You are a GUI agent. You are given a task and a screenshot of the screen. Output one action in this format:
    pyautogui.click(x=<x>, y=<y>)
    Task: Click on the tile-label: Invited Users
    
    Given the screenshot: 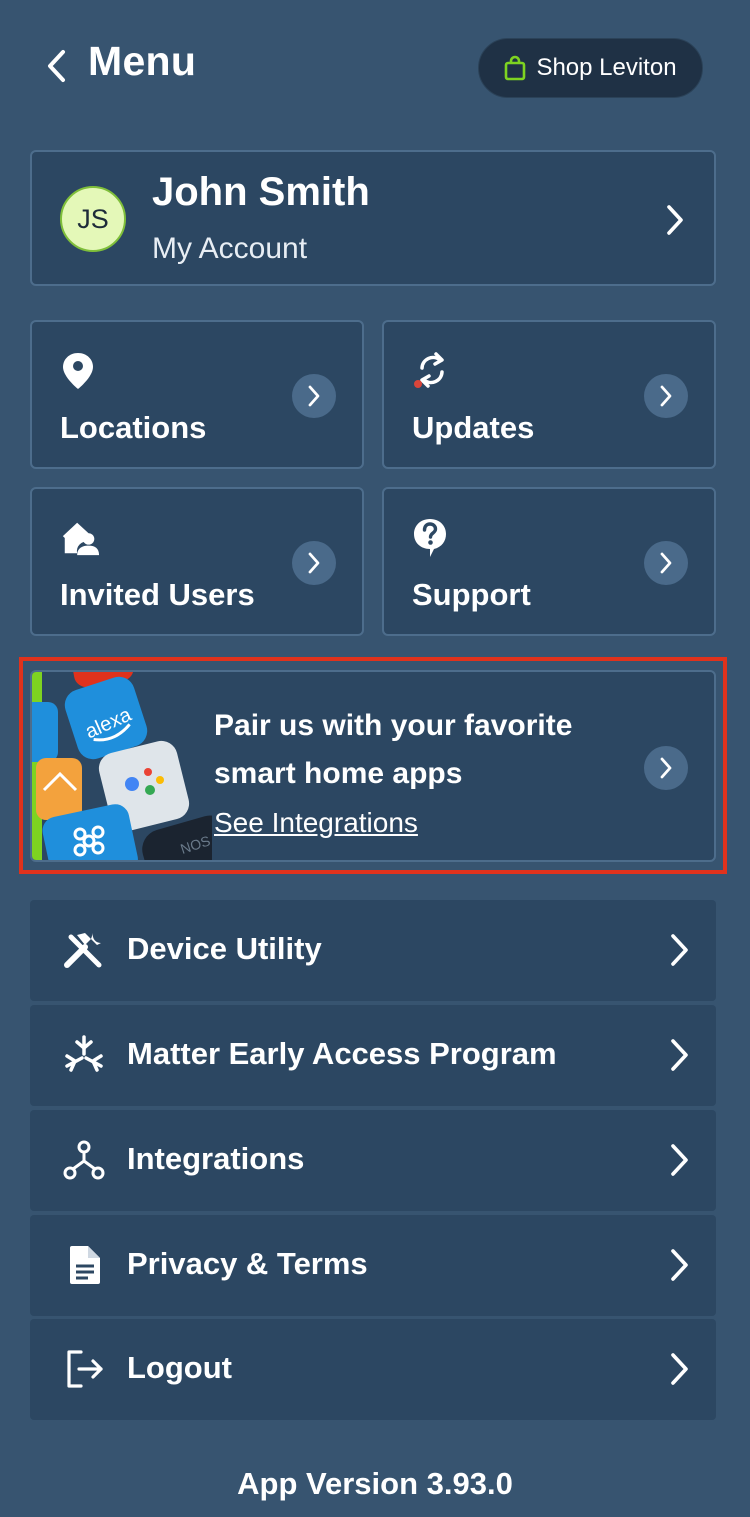 What is the action you would take?
    pyautogui.click(x=157, y=594)
    